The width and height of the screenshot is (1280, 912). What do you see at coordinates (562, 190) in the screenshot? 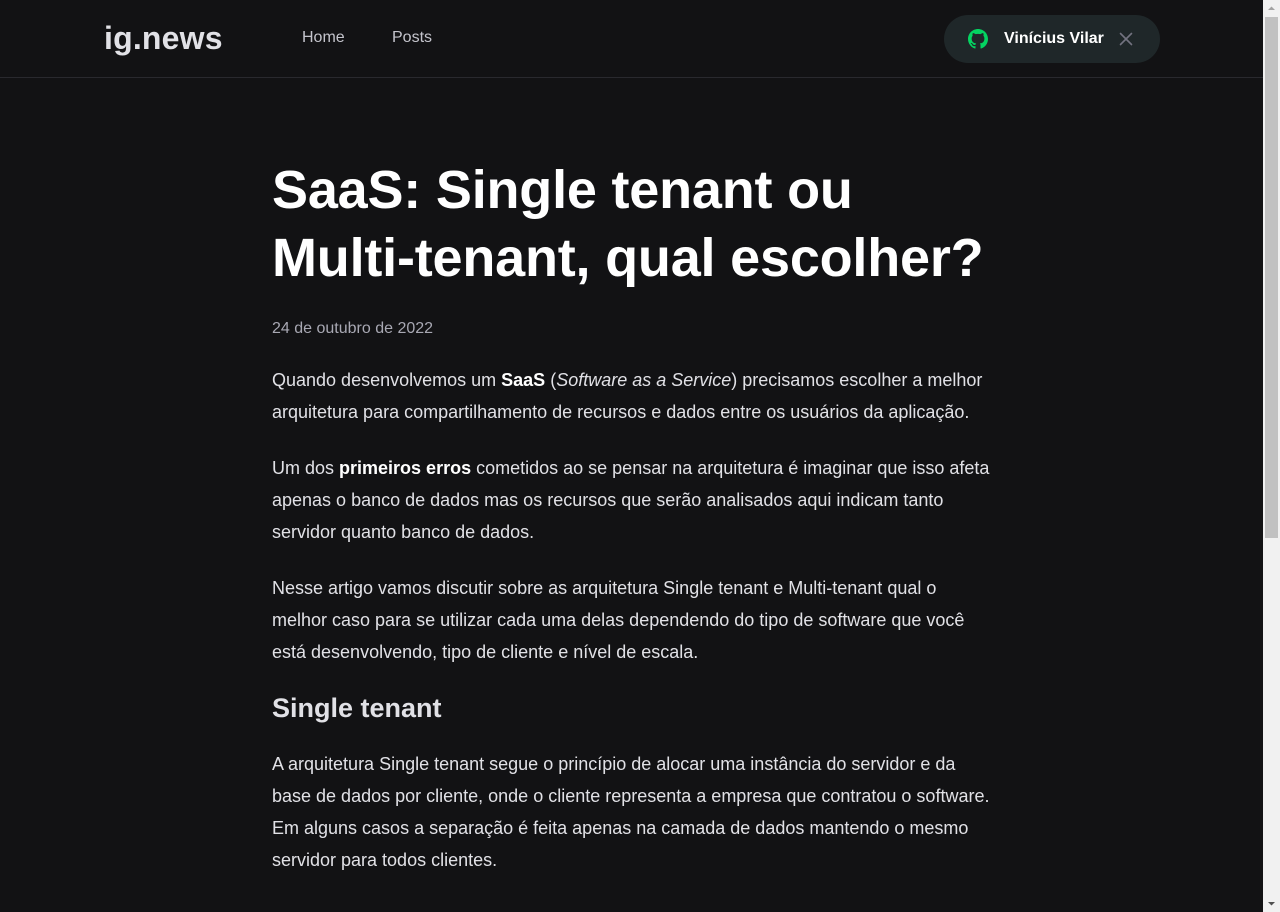
I see `post-title-line-1: SaaS: Single tenant ou` at bounding box center [562, 190].